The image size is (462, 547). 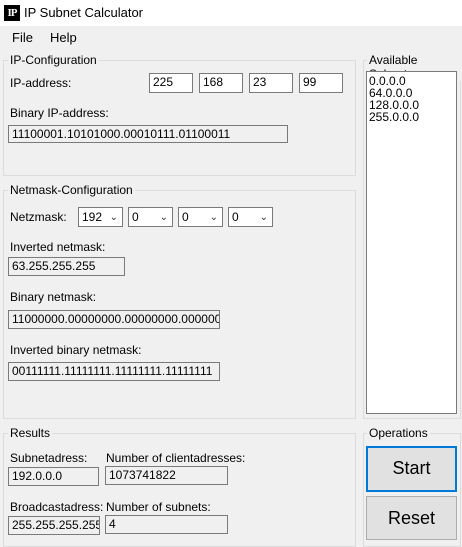 I want to click on subnet-count-field: 4, so click(x=166, y=524).